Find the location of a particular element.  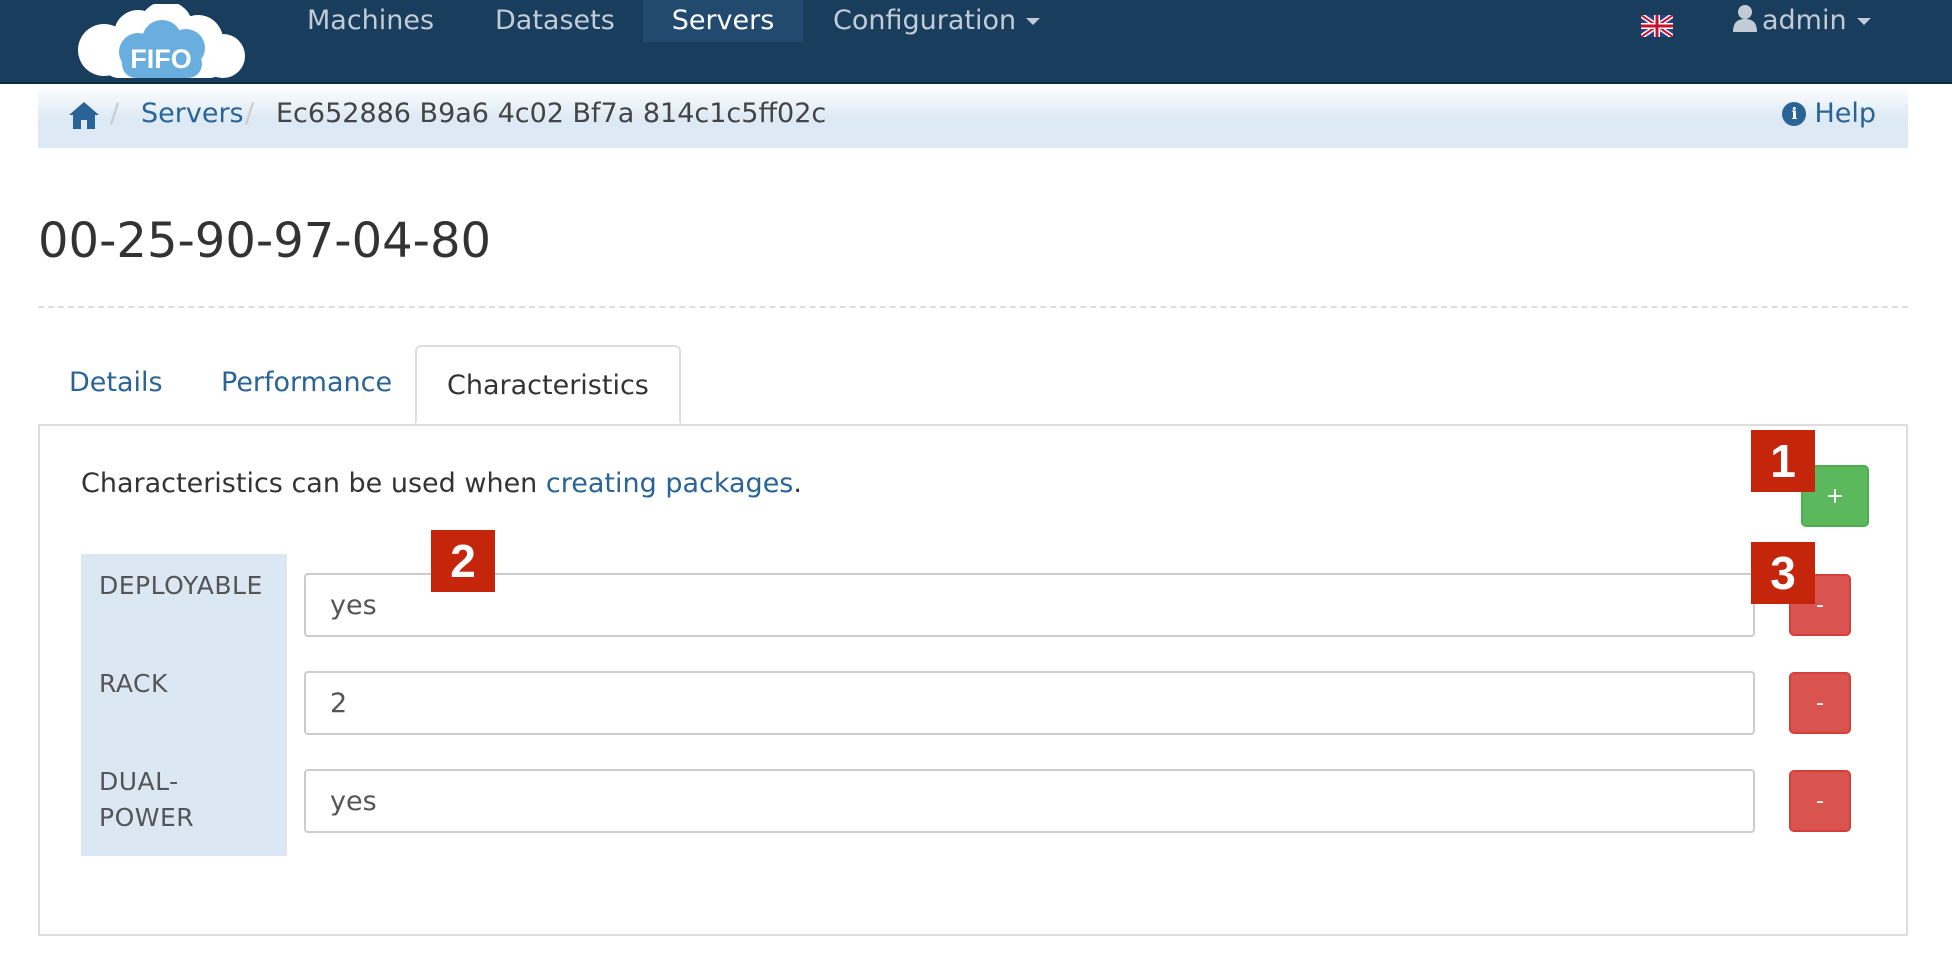

intro-suffix: . is located at coordinates (797, 483).